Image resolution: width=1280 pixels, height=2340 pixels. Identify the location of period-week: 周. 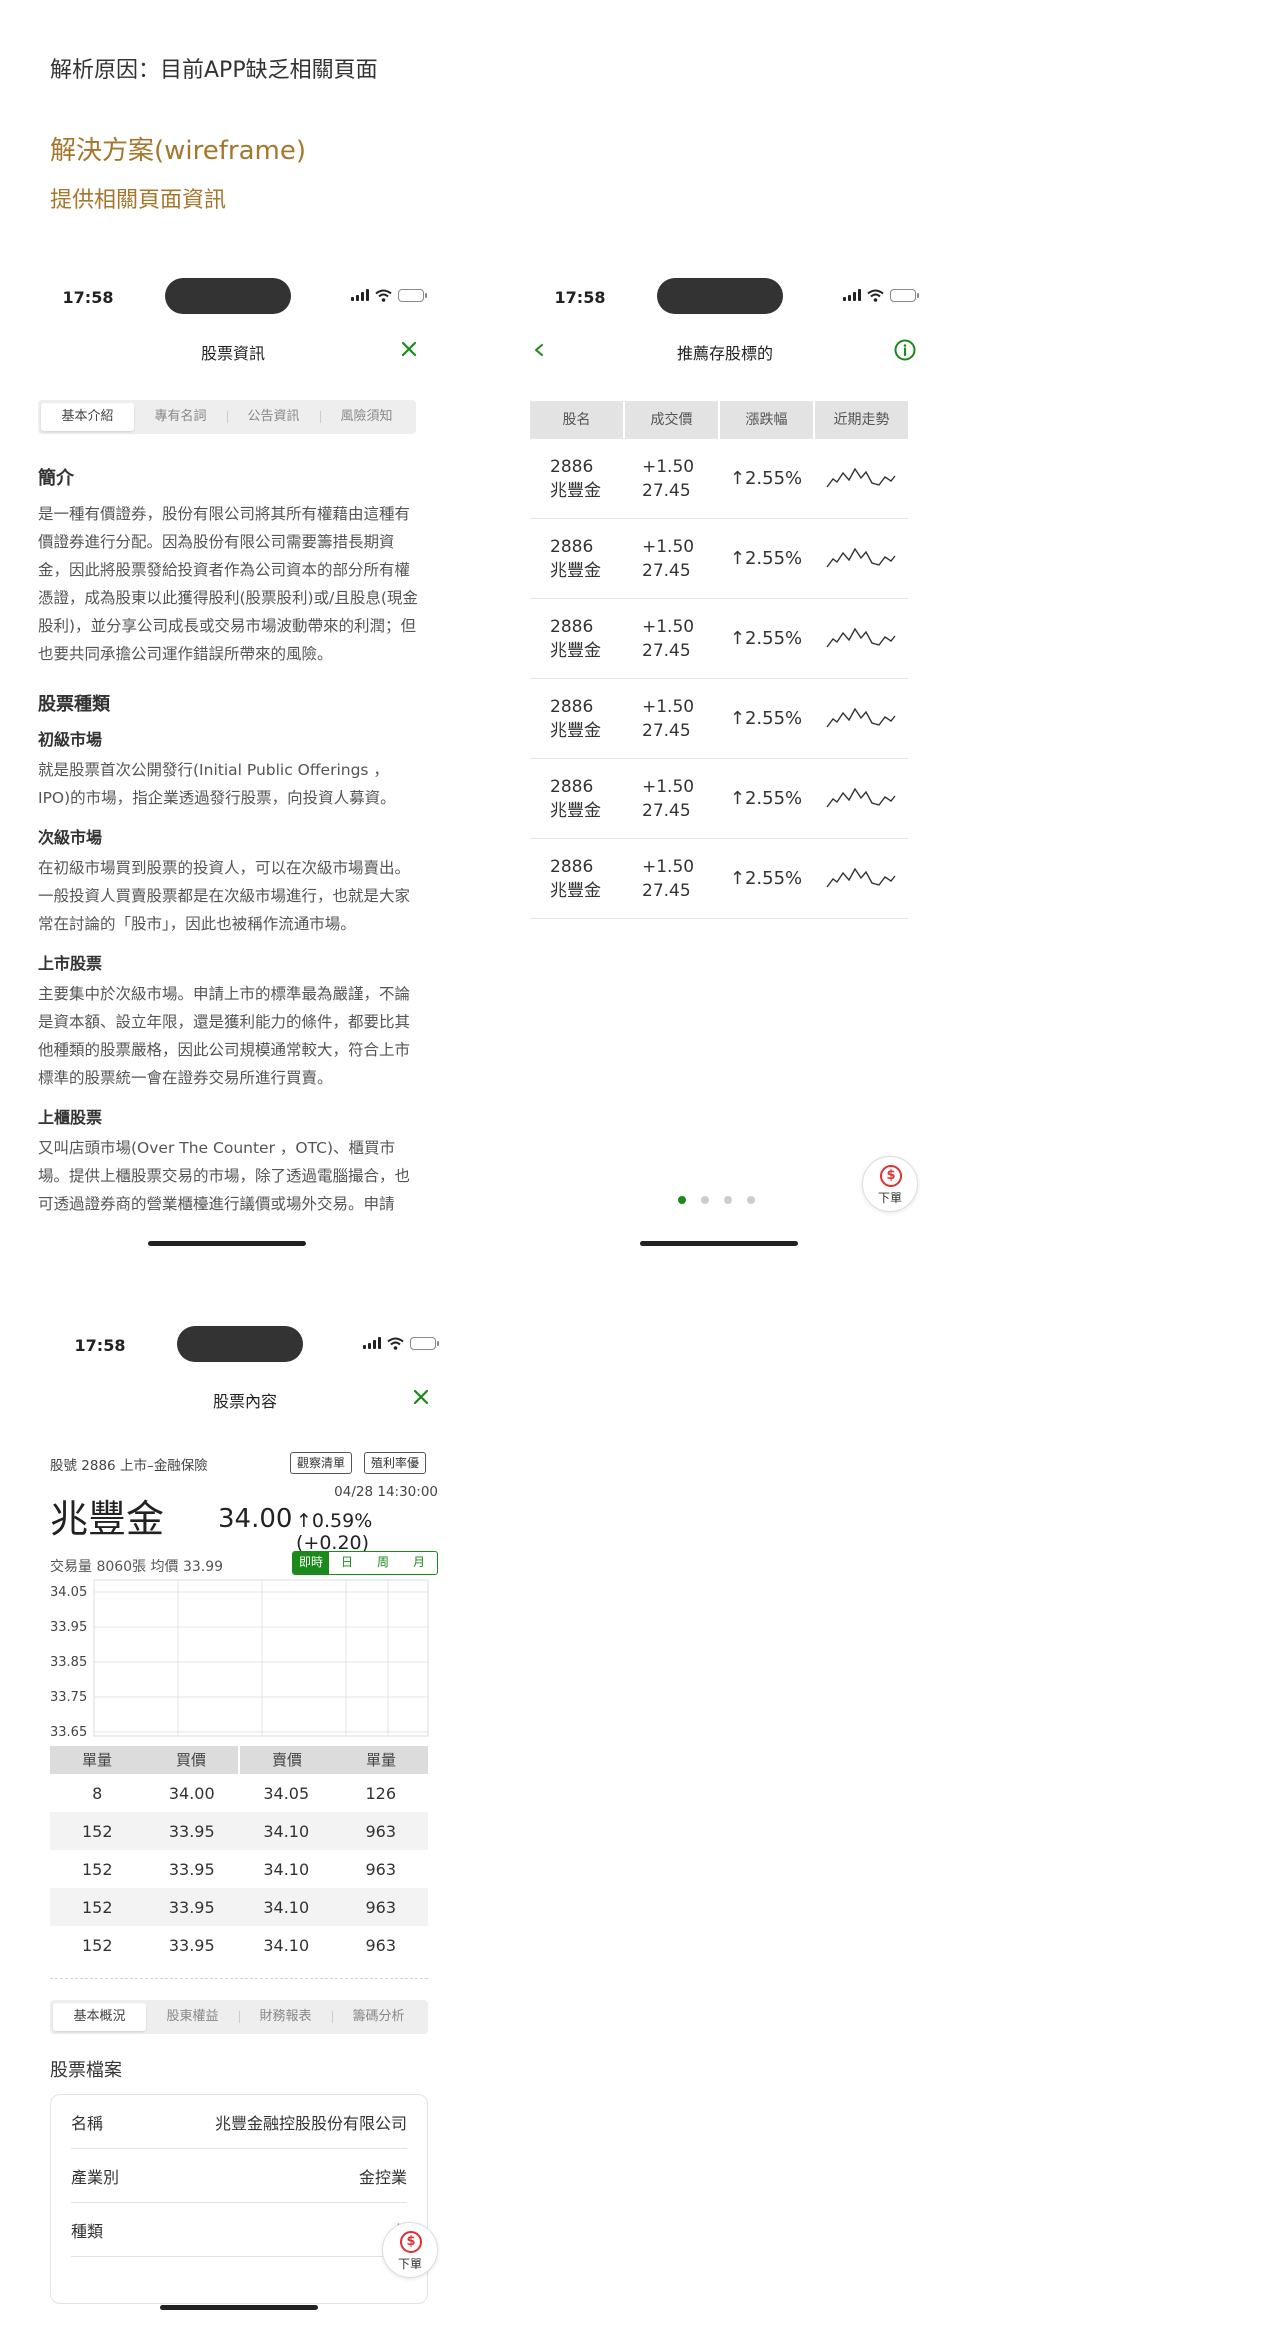
(383, 1563).